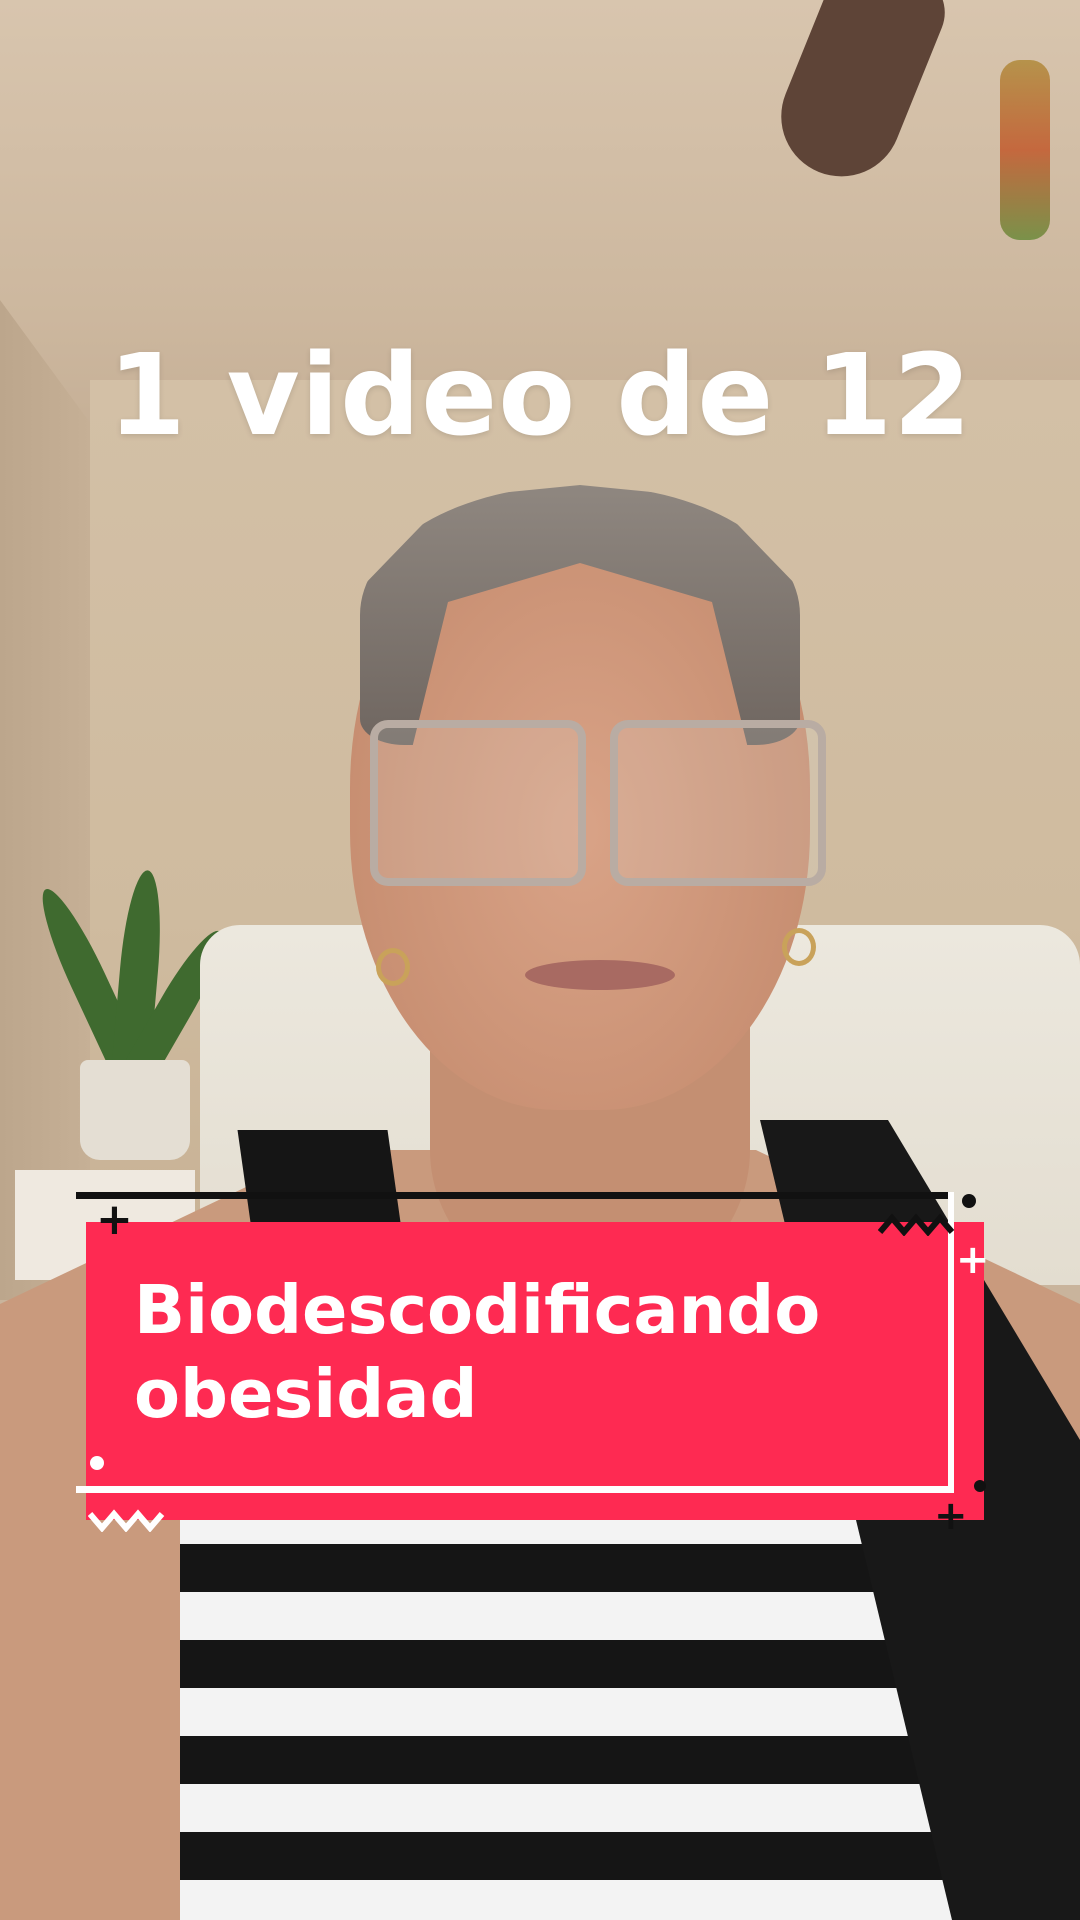 The height and width of the screenshot is (1920, 1080). Describe the element at coordinates (718, 803) in the screenshot. I see `glasses-lens-right` at that location.